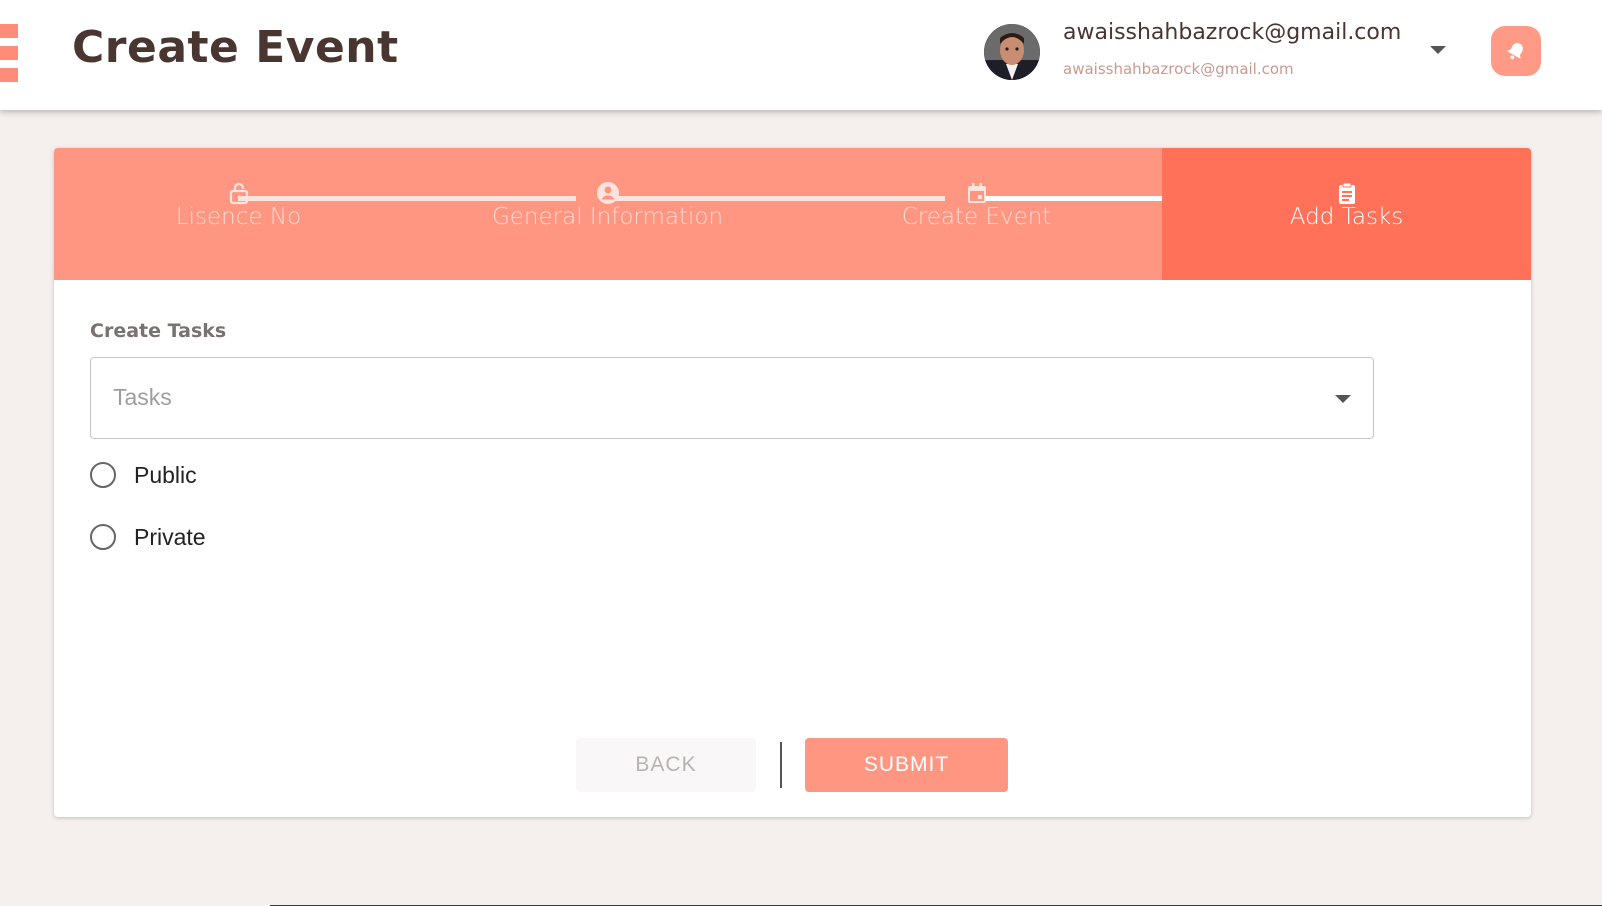  Describe the element at coordinates (238, 193) in the screenshot. I see `lock-icon` at that location.